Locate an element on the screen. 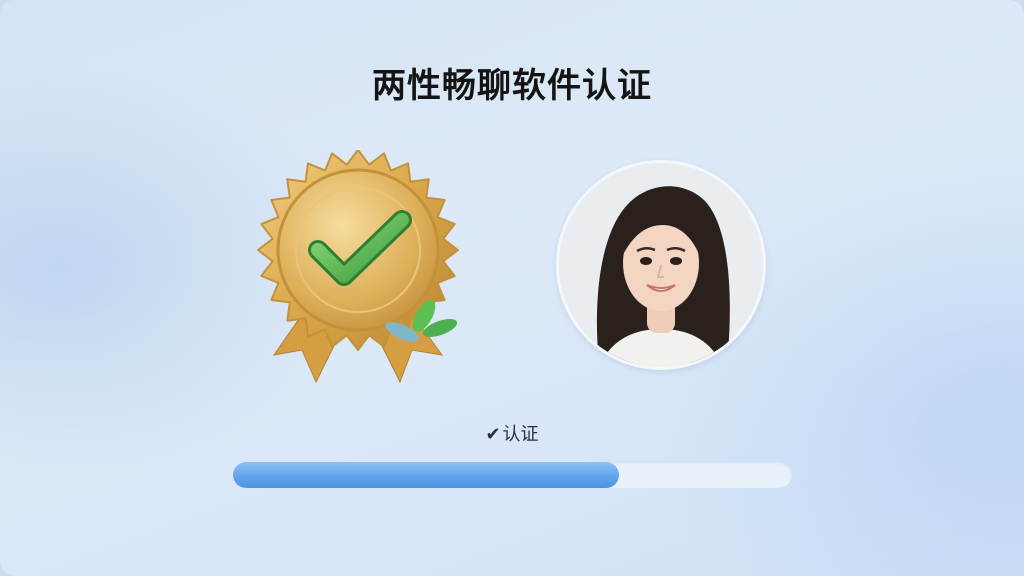  status-text: 认证 is located at coordinates (520, 434).